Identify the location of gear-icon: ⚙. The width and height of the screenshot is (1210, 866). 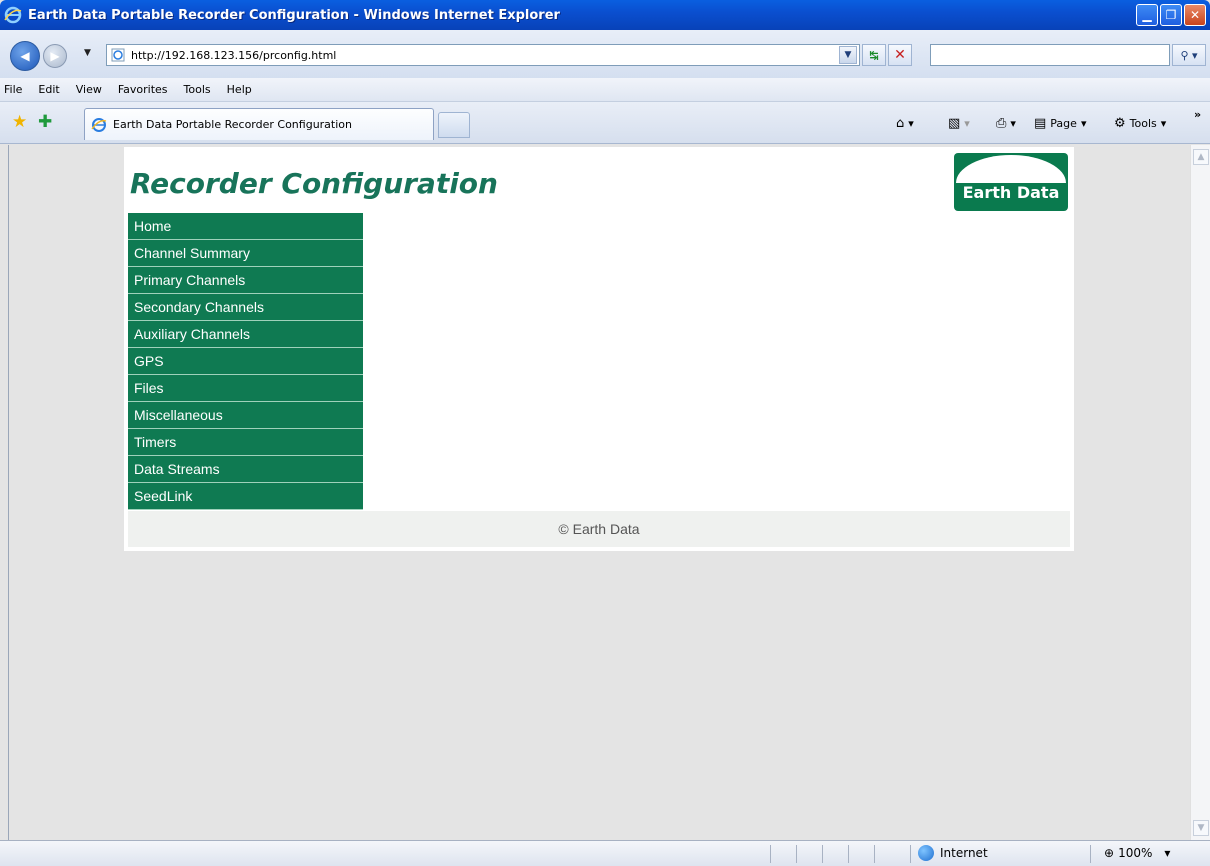
(1120, 123).